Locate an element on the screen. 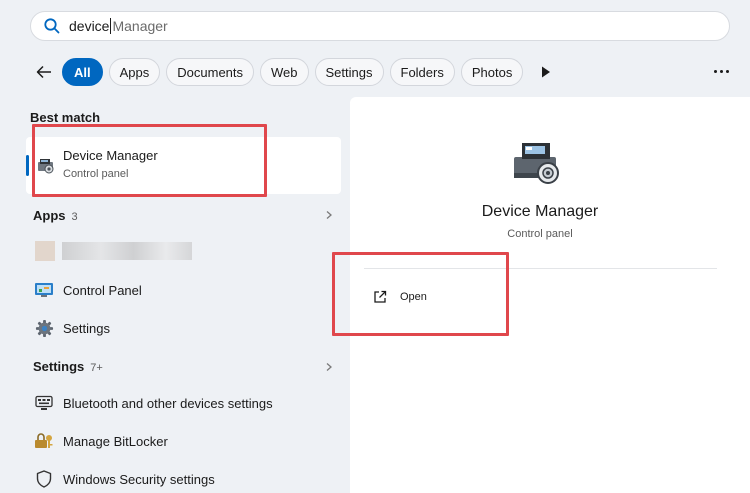 Image resolution: width=750 pixels, height=493 pixels. detail-title: Device Manager is located at coordinates (540, 211).